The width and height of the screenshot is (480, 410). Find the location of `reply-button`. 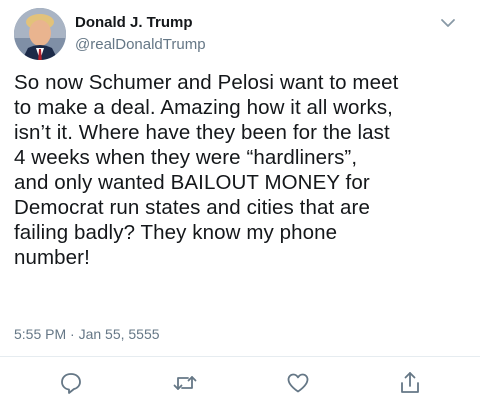

reply-button is located at coordinates (71, 383).